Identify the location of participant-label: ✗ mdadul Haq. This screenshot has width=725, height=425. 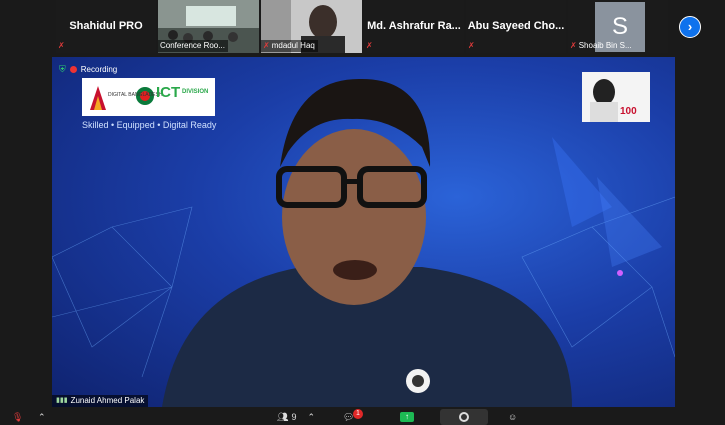
(289, 46).